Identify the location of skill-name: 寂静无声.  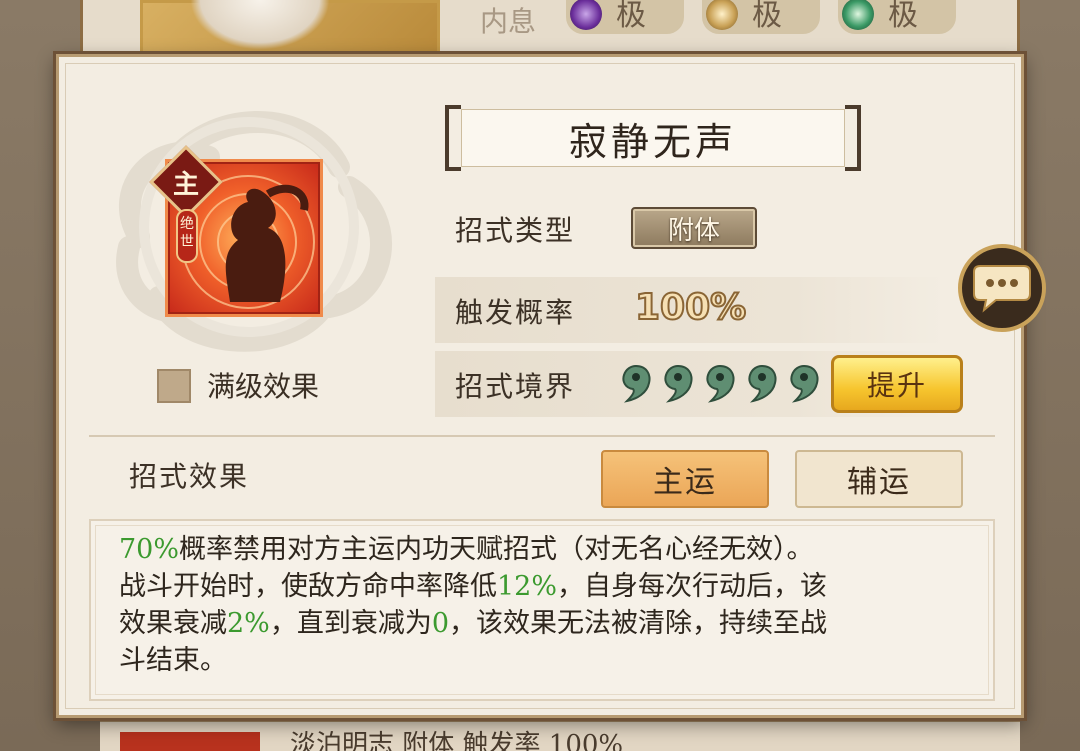
(653, 138).